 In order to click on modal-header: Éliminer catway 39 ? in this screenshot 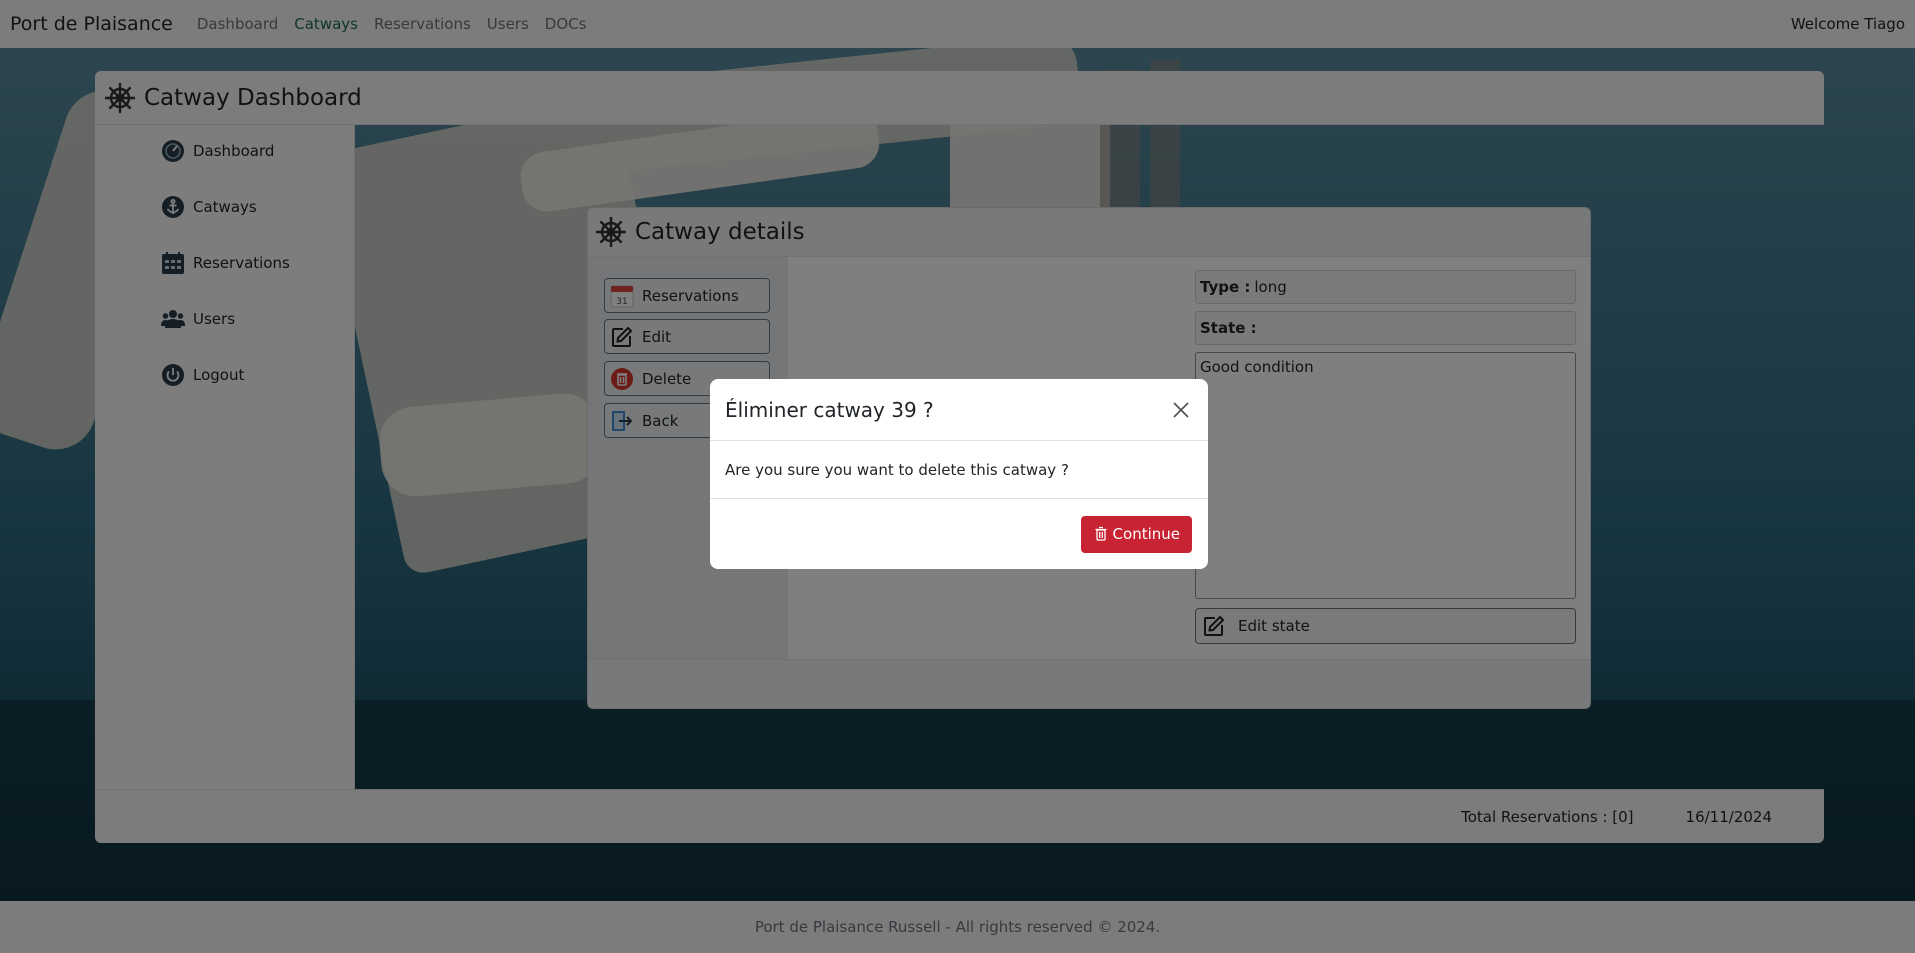, I will do `click(959, 410)`.